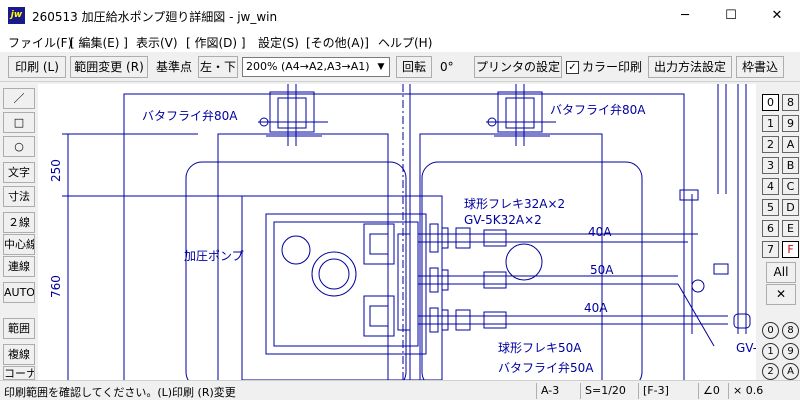 Image resolution: width=800 pixels, height=400 pixels. I want to click on layer-B: B, so click(790, 165).